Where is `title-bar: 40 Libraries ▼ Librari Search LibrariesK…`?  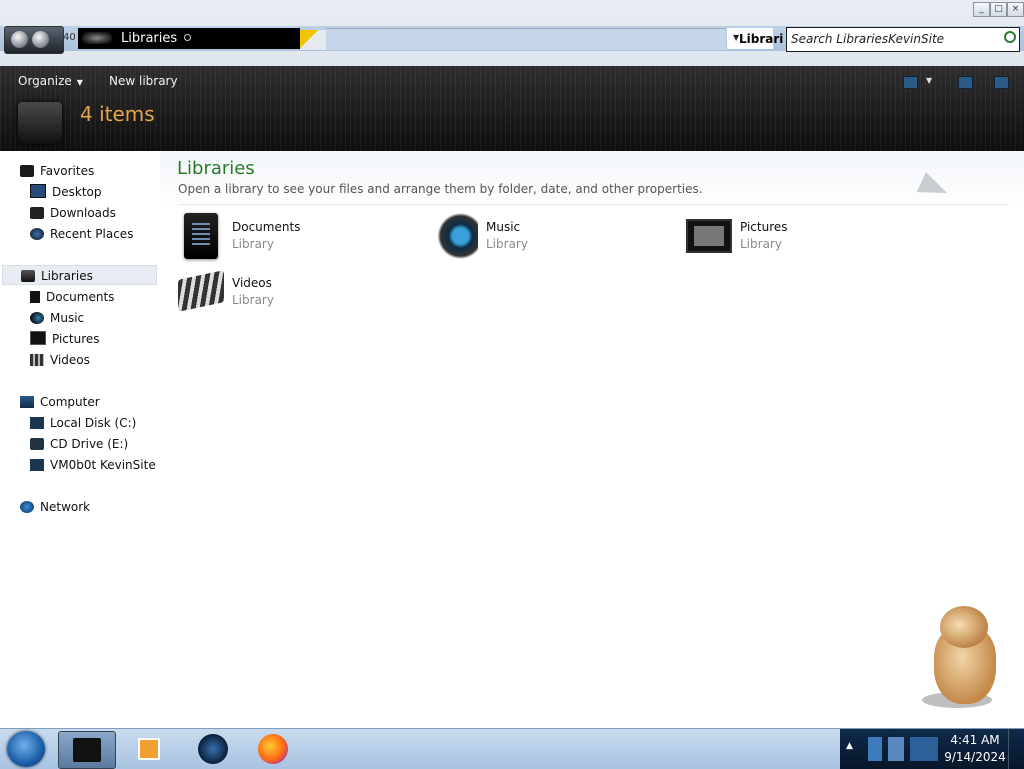
title-bar: 40 Libraries ▼ Librari Search LibrariesK… is located at coordinates (512, 33).